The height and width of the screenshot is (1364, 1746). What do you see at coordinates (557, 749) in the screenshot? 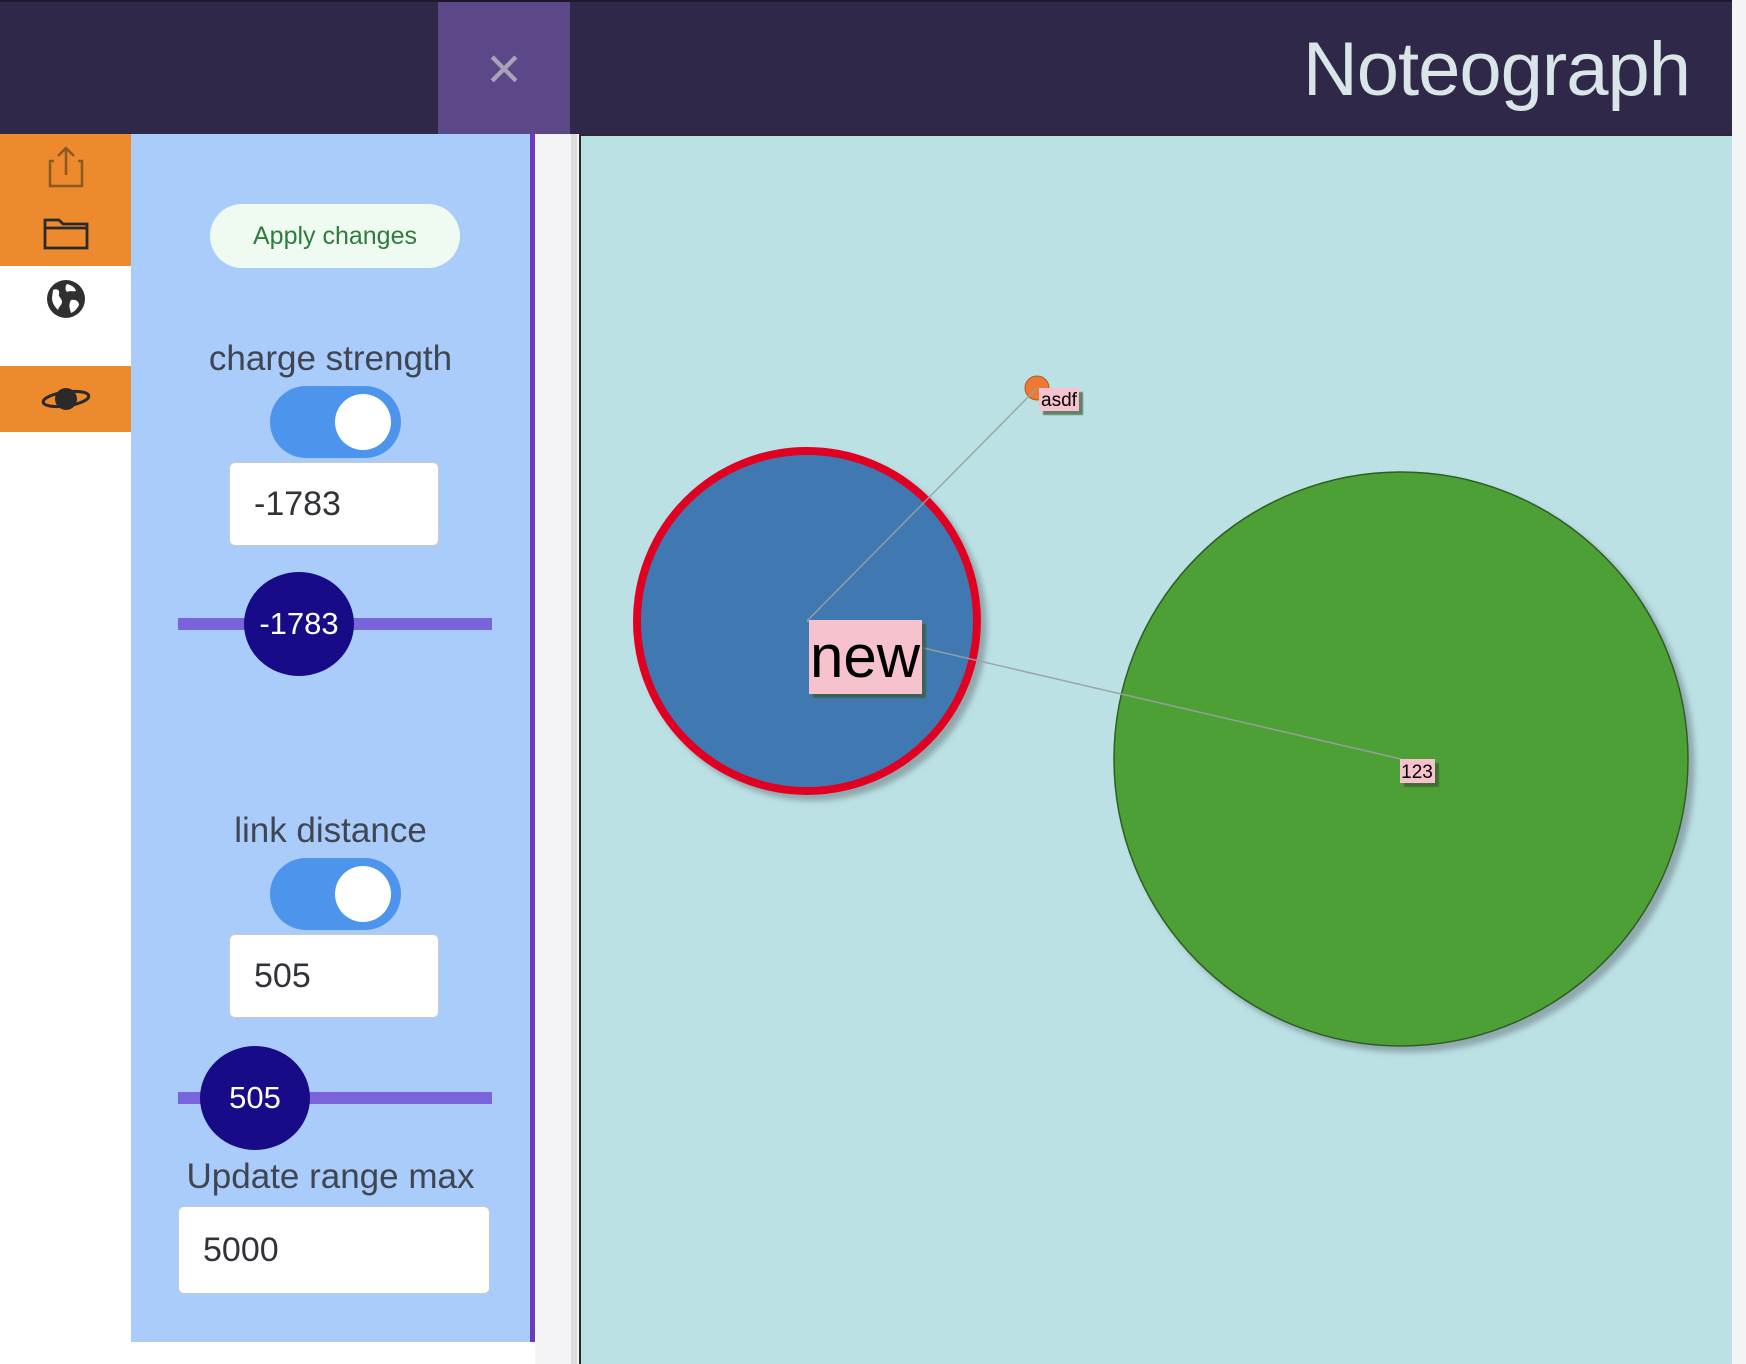
I see `panel-scrollbar-gutter` at bounding box center [557, 749].